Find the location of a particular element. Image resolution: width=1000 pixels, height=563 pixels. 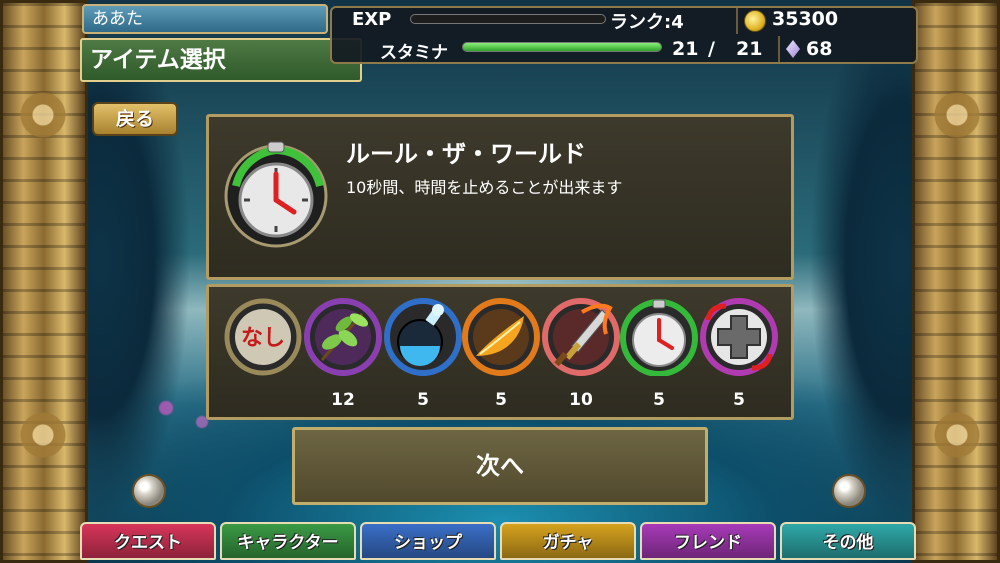

nav-tab-quest: クエスト is located at coordinates (148, 541).